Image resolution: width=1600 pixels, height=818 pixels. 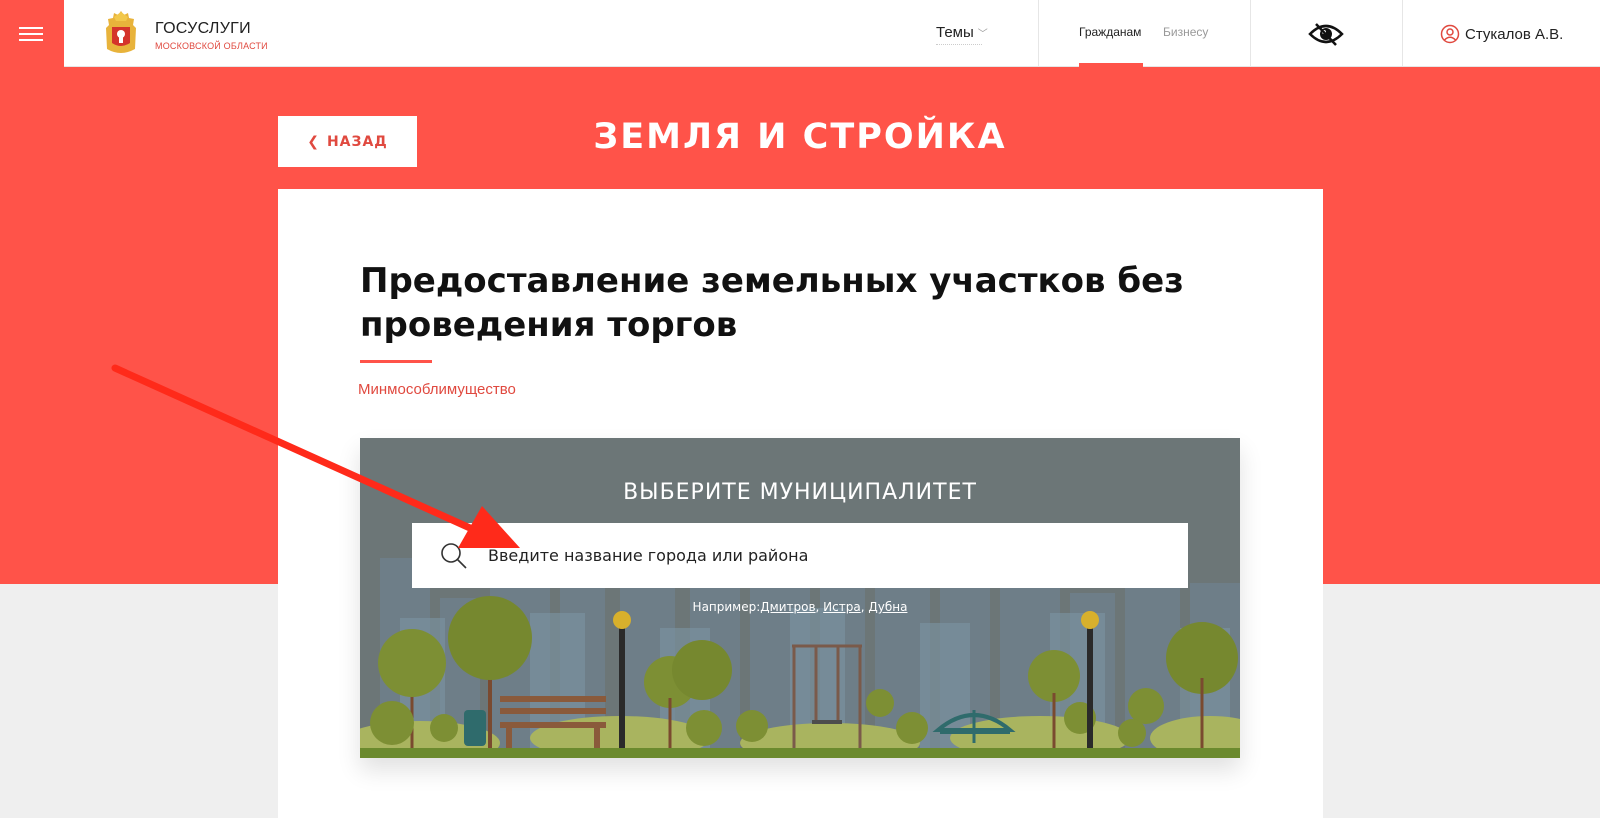 I want to click on example-link-dmitrov: Дмитров, so click(x=787, y=607).